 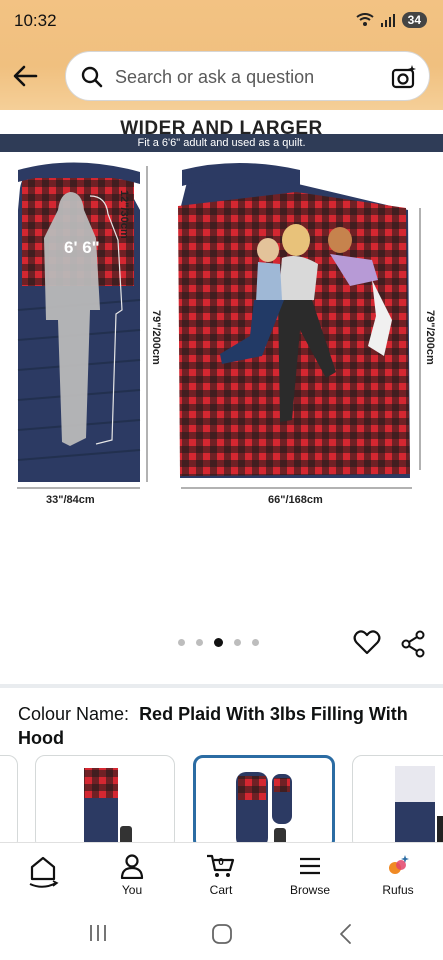 I want to click on search-input: Search or ask a question, so click(x=214, y=77).